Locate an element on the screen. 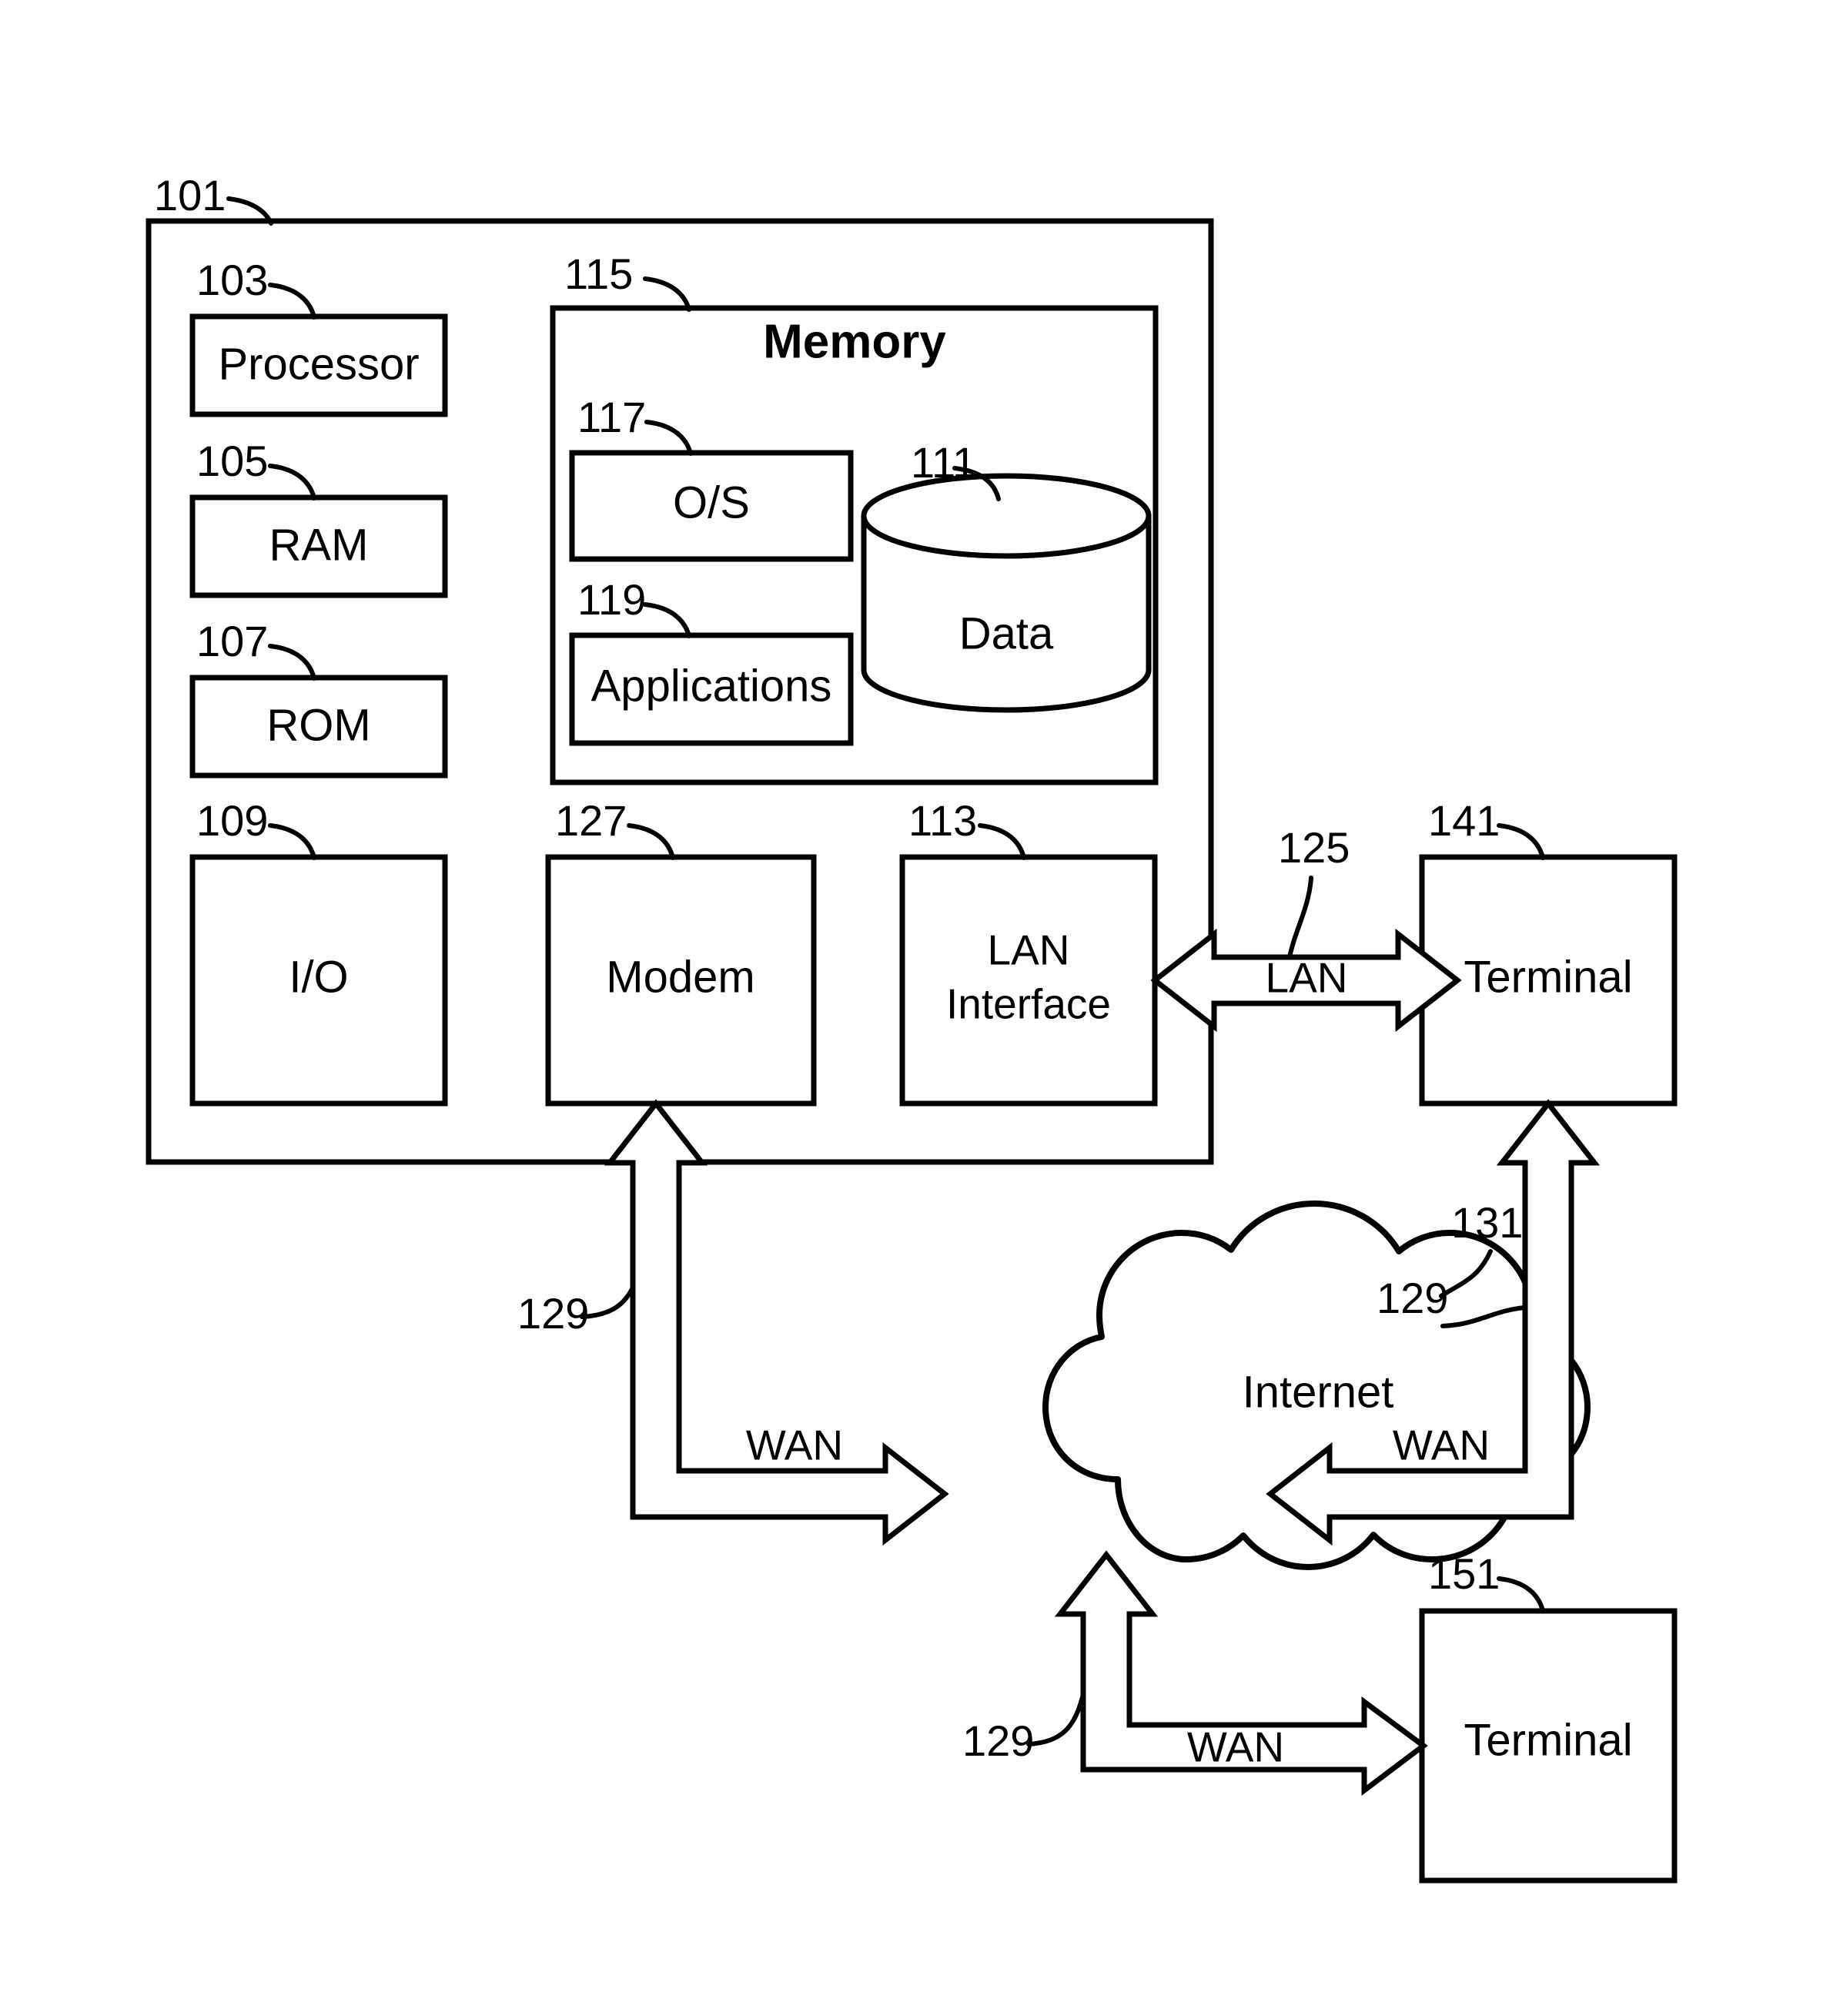 This screenshot has width=1840, height=2016. os-label: O/S is located at coordinates (712, 502).